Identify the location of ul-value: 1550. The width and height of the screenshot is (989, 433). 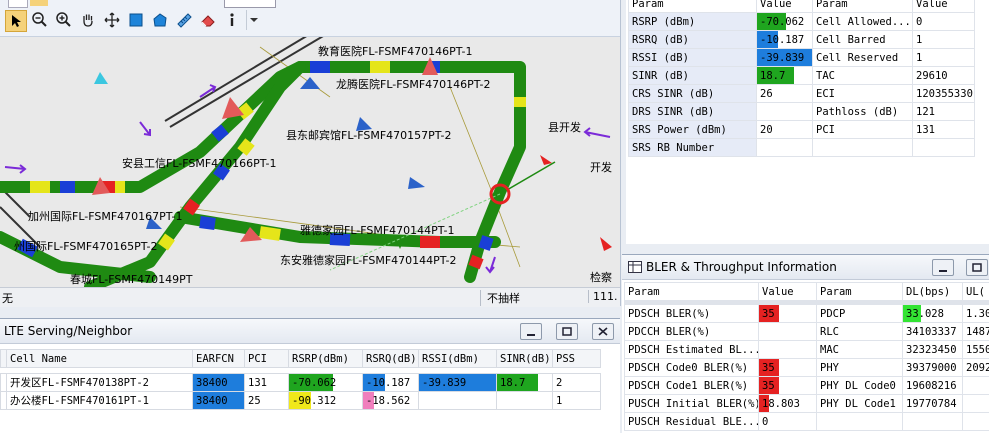
(976, 350).